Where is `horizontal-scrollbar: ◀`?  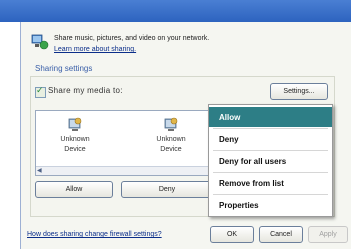
horizontal-scrollbar: ◀ is located at coordinates (128, 170).